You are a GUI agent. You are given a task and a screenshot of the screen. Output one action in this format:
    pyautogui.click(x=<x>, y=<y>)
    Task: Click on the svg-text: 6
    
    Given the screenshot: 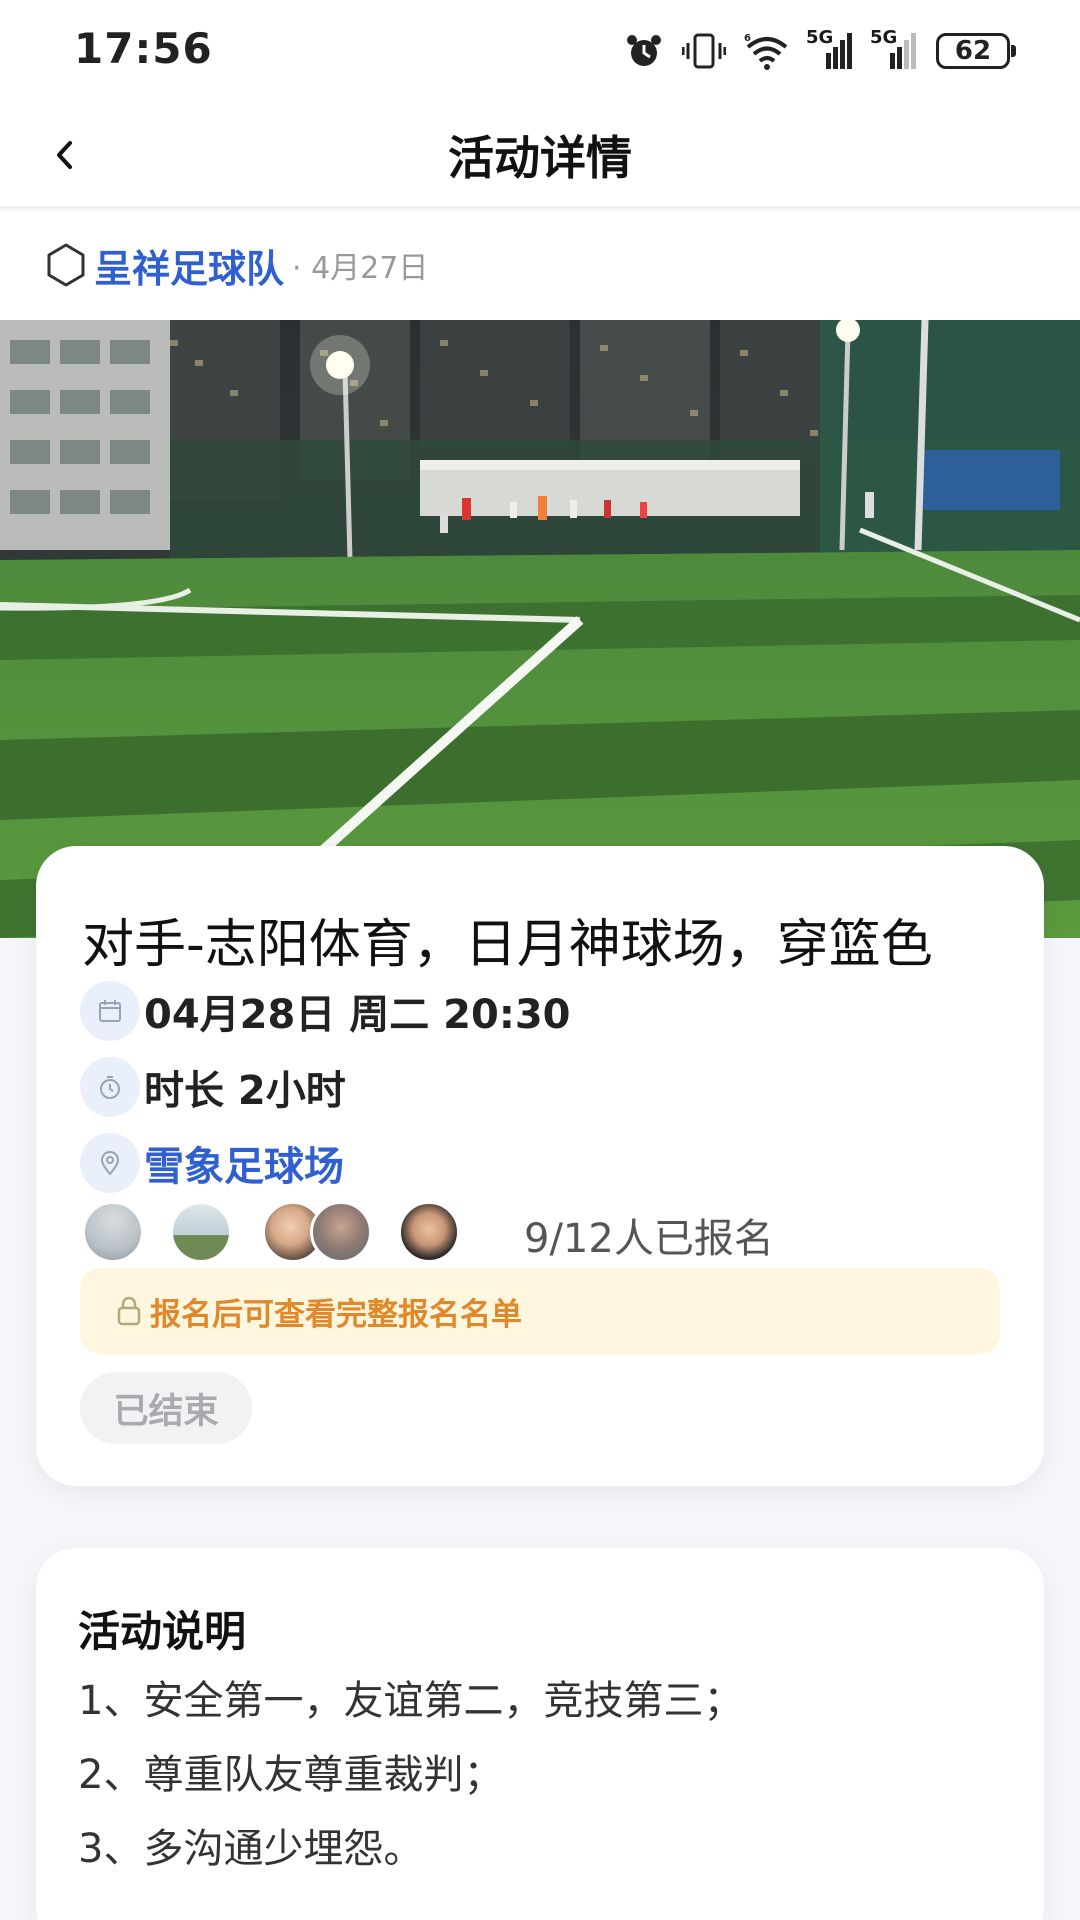 What is the action you would take?
    pyautogui.click(x=747, y=38)
    